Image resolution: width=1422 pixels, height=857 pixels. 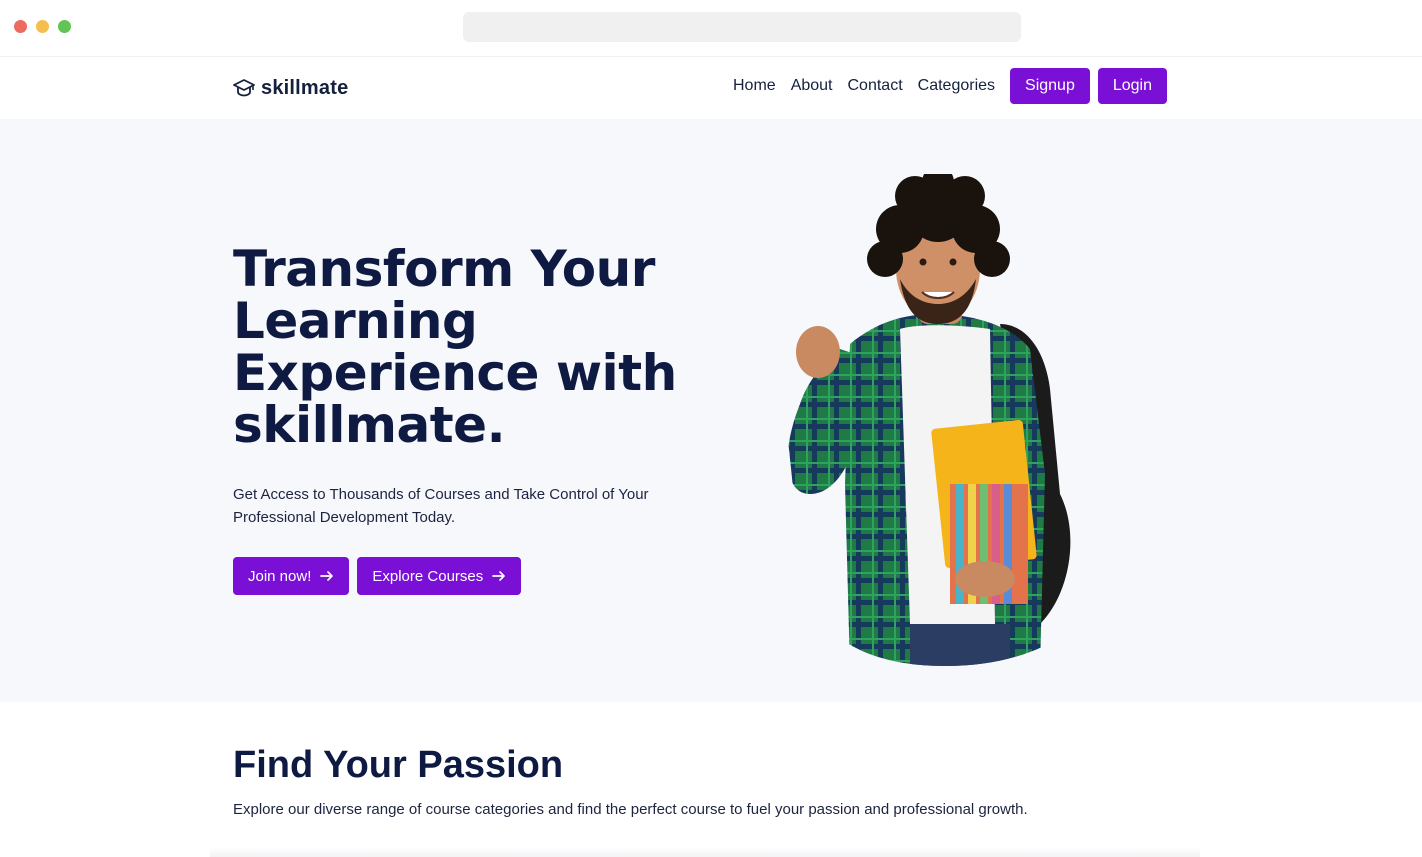 I want to click on window-controls, so click(x=42, y=26).